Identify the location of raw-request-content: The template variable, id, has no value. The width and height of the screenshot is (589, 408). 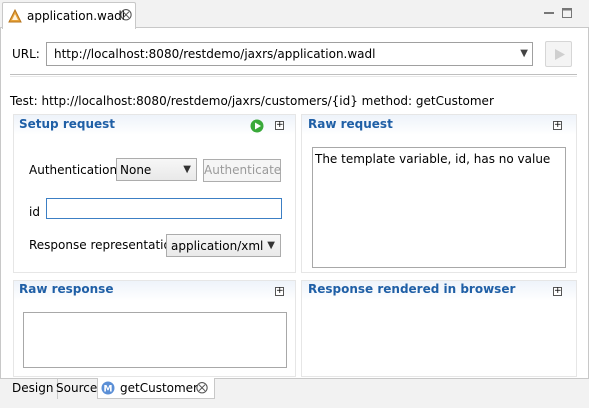
(433, 159).